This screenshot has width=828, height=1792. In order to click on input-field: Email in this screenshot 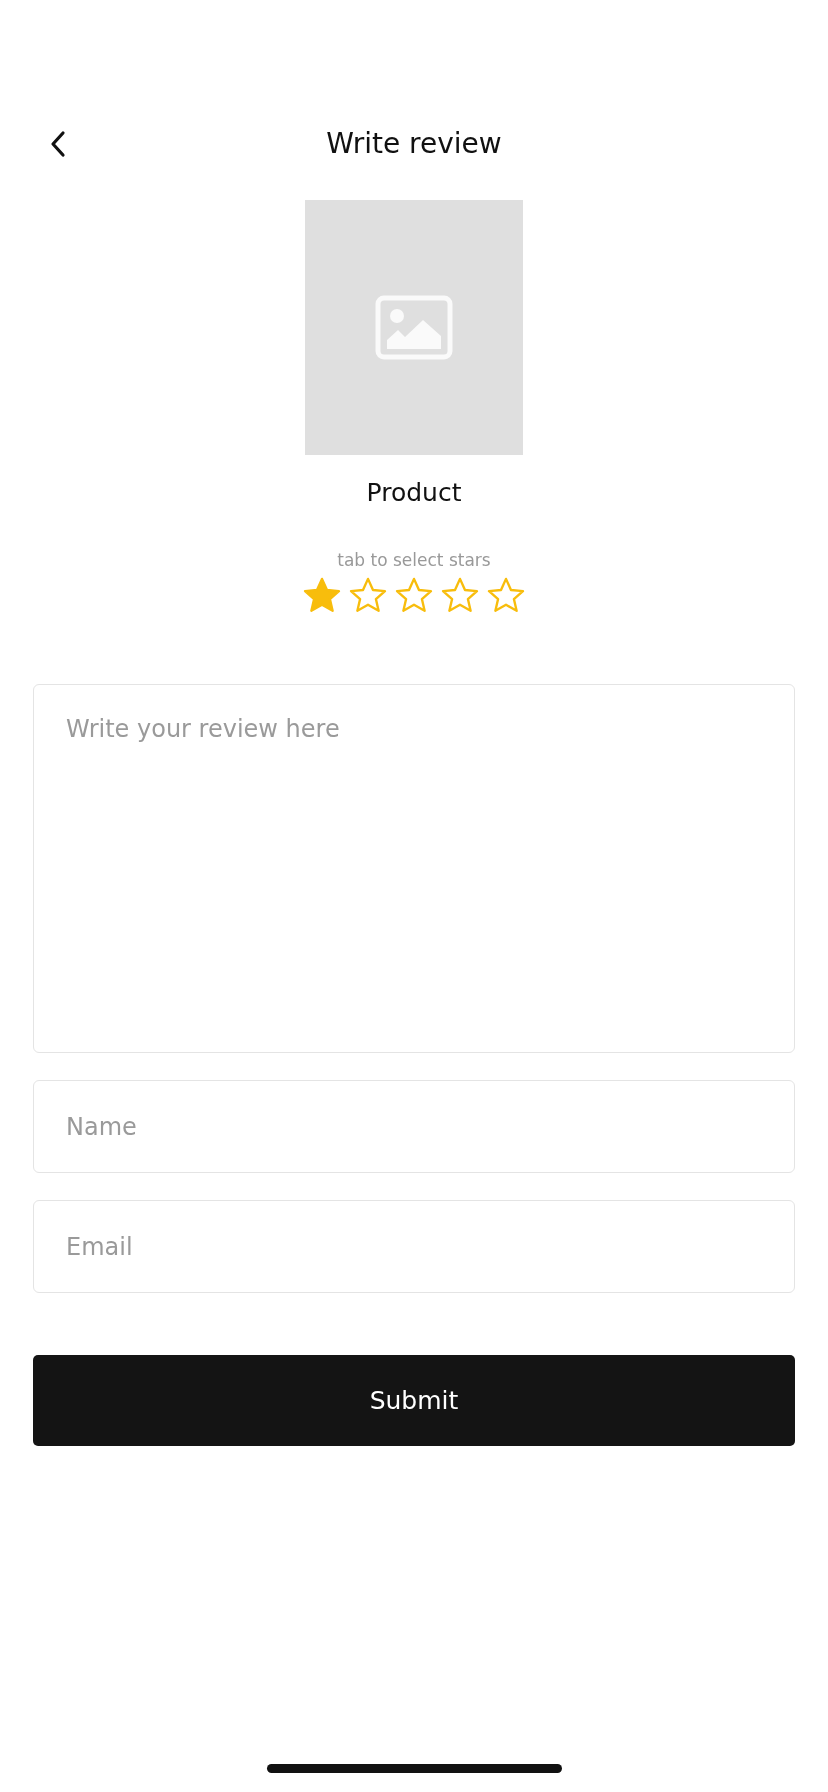, I will do `click(414, 1246)`.